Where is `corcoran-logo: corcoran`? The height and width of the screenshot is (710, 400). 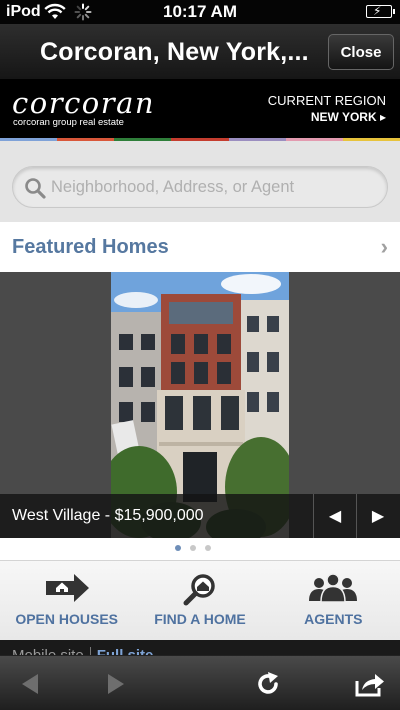
corcoran-logo: corcoran is located at coordinates (83, 103).